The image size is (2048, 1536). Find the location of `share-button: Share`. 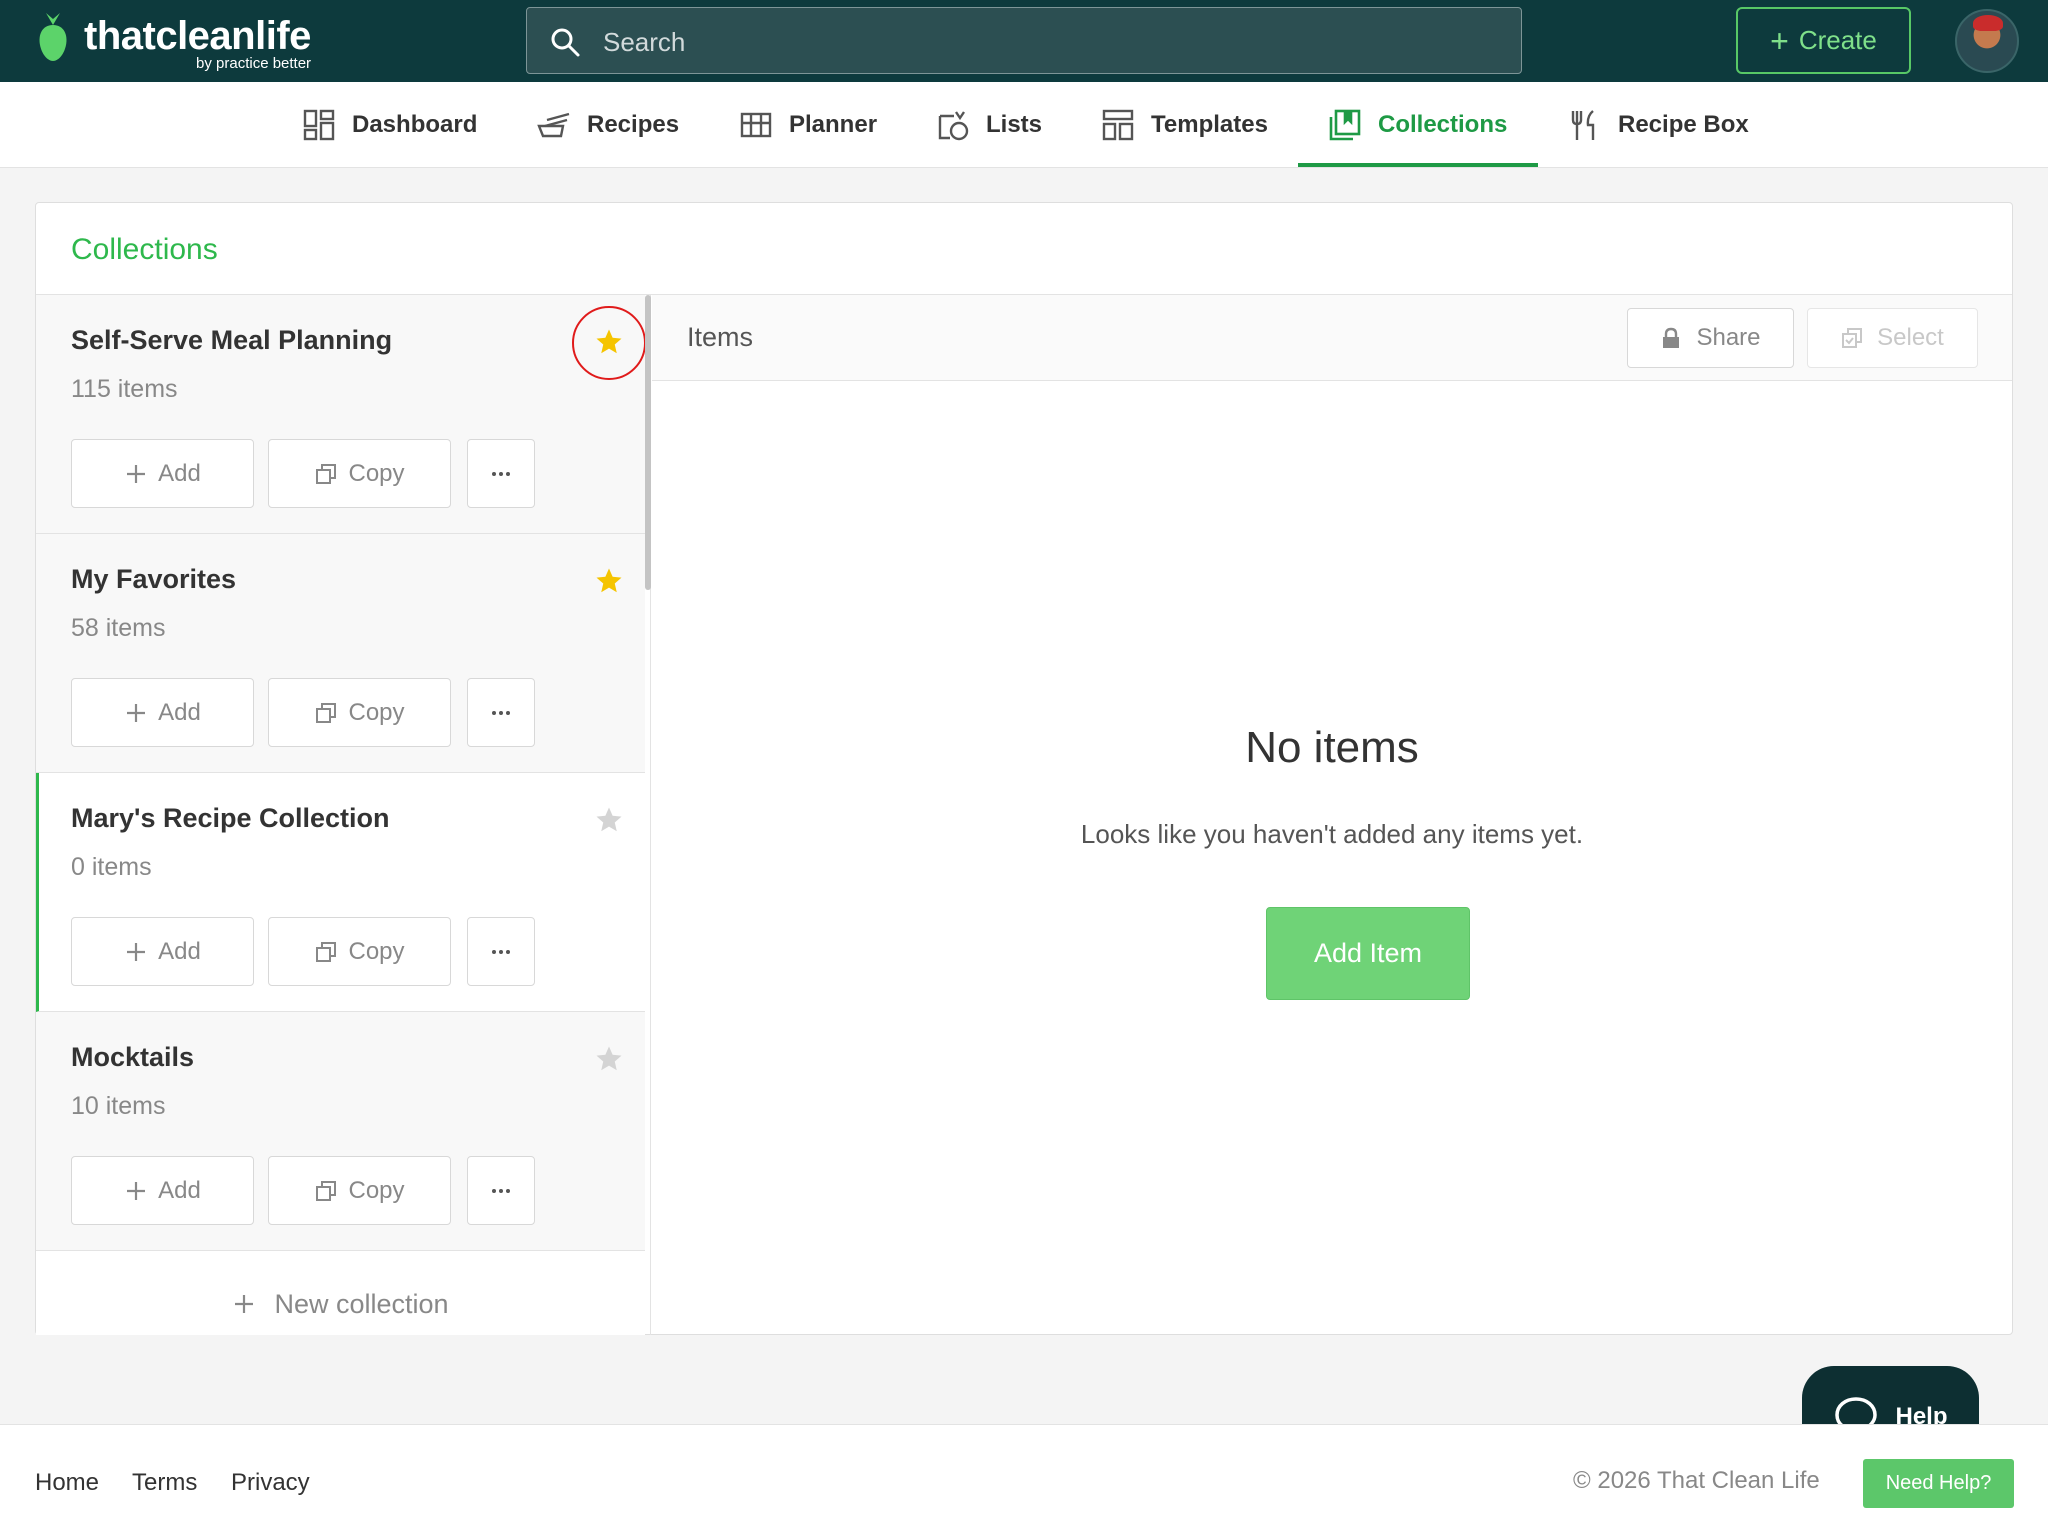

share-button: Share is located at coordinates (1710, 338).